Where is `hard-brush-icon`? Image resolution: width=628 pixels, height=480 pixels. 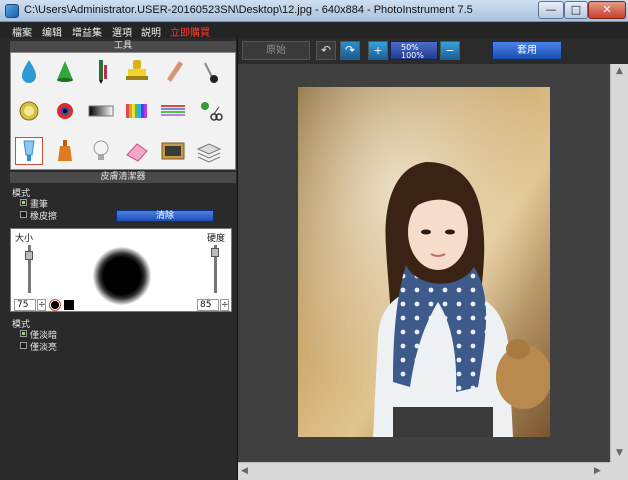
hard-brush-icon is located at coordinates (69, 305).